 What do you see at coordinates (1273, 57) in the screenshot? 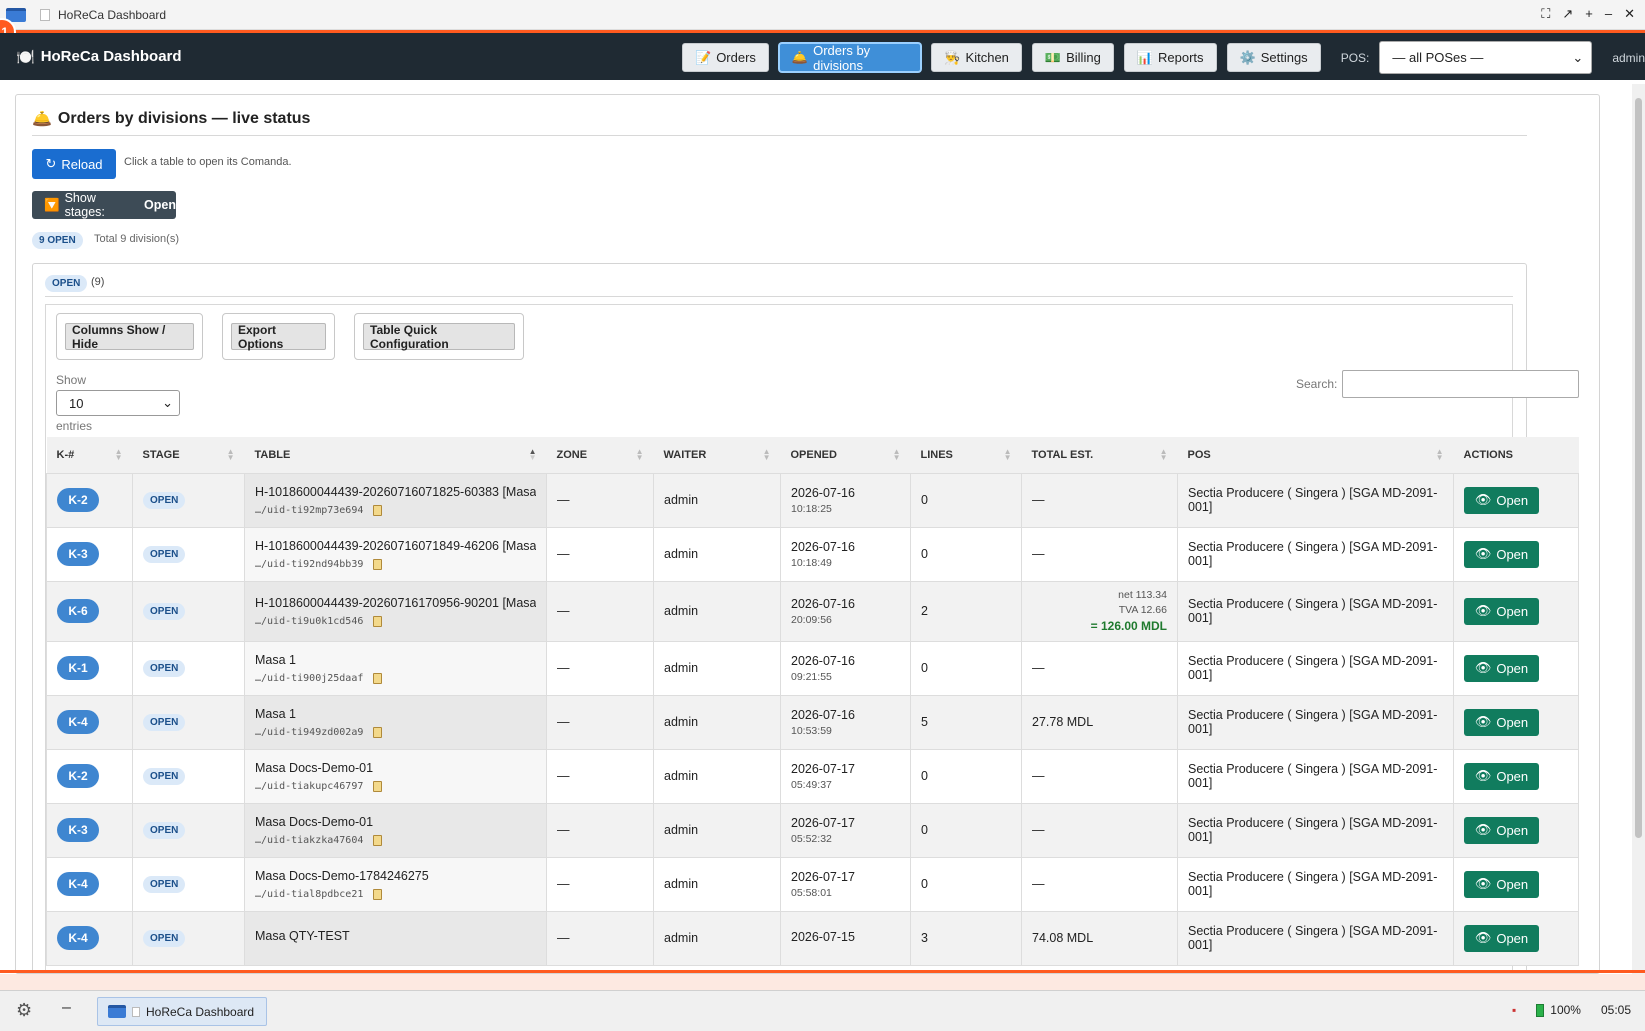
I see `nav-settings-button: ⚙️ Settings` at bounding box center [1273, 57].